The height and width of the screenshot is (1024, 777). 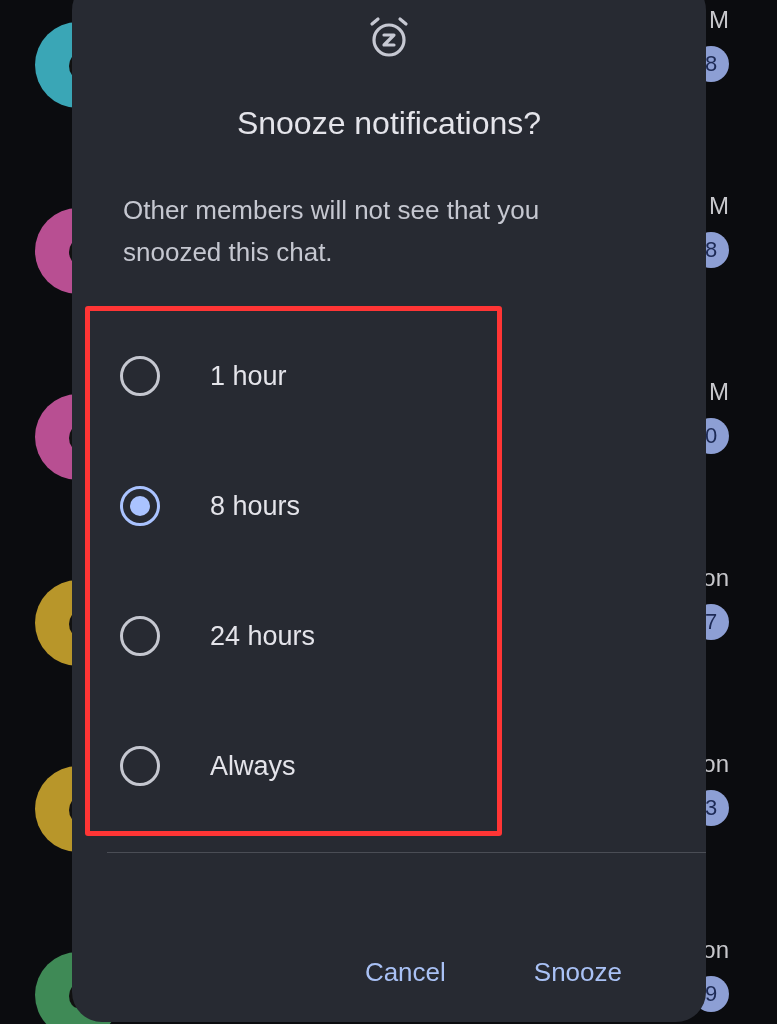 I want to click on option-label: 1 hour, so click(x=248, y=376).